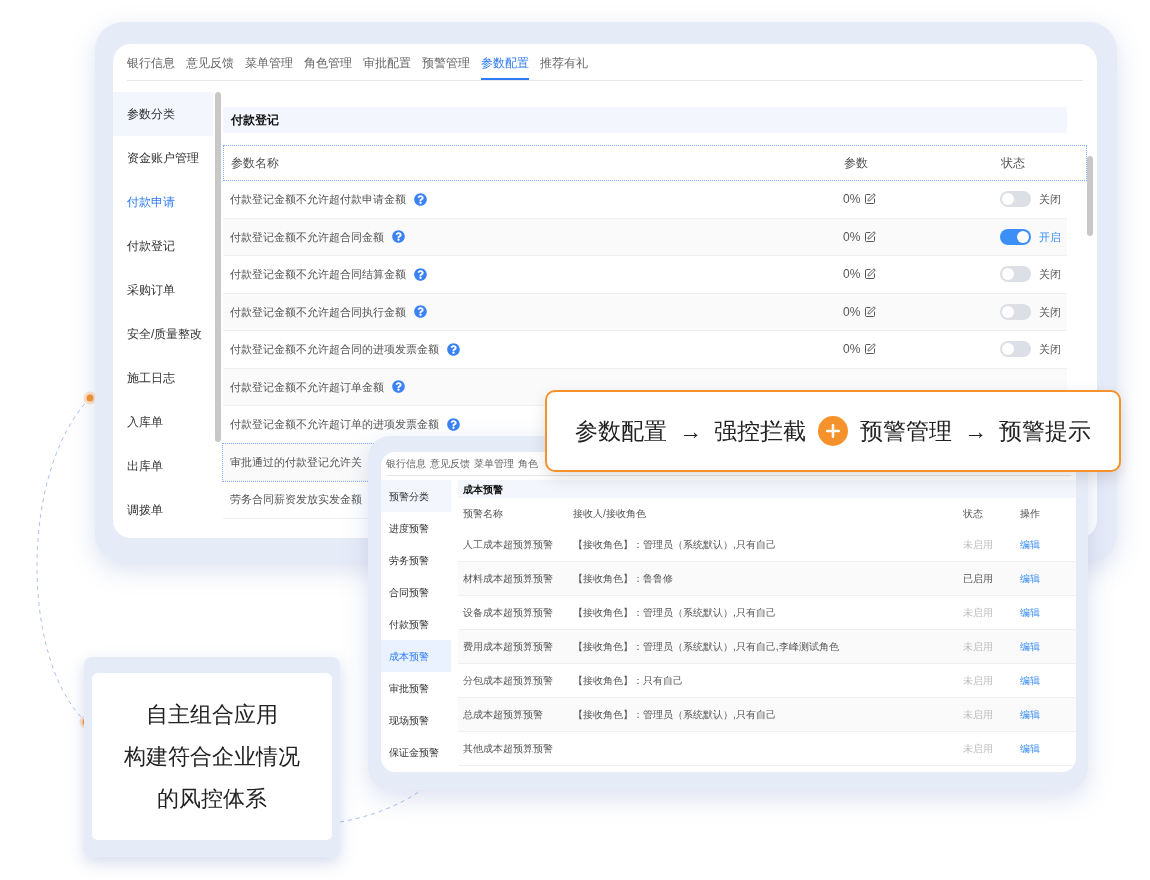  What do you see at coordinates (623, 578) in the screenshot?
I see `table-cell: 【接收角色】：鲁鲁修` at bounding box center [623, 578].